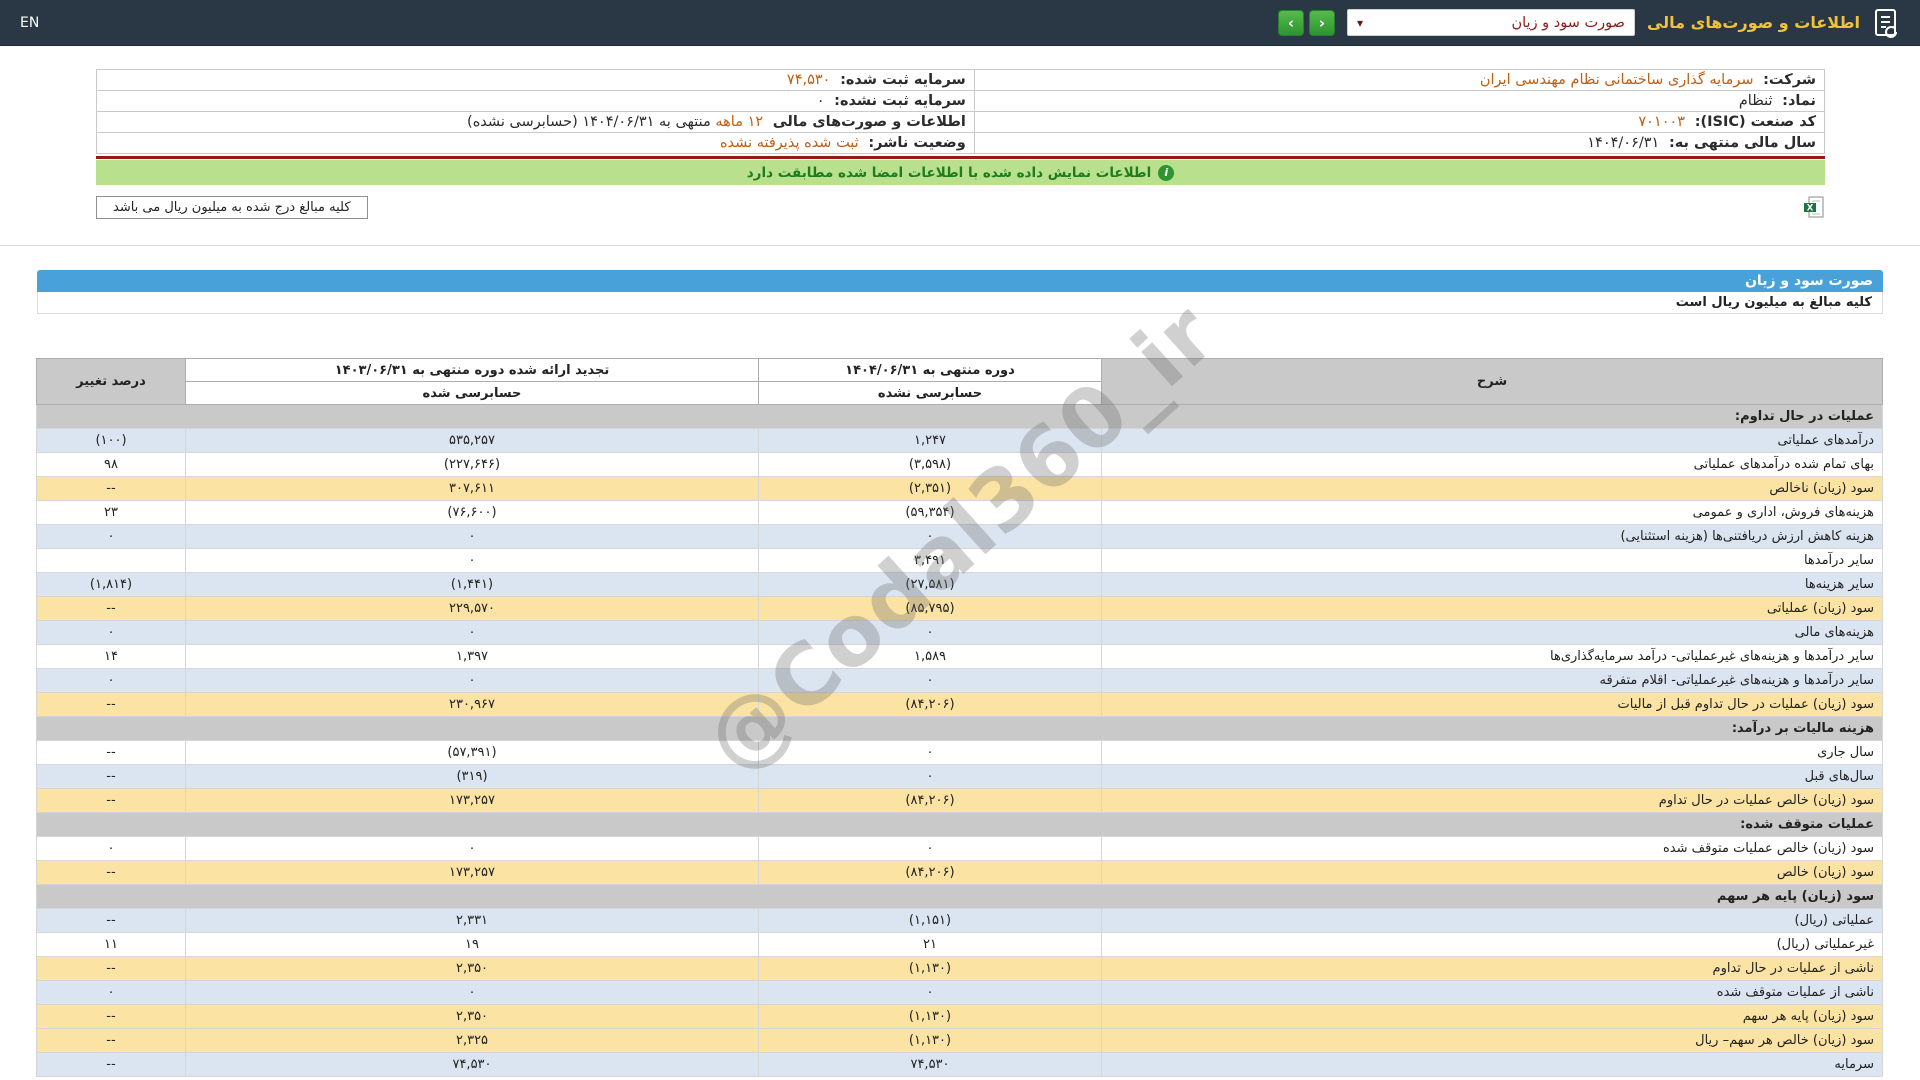  What do you see at coordinates (29, 23) in the screenshot?
I see `english-language-link: EN` at bounding box center [29, 23].